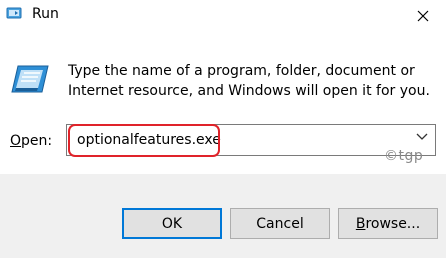 The image size is (446, 258). I want to click on browse-accel: B, so click(360, 223).